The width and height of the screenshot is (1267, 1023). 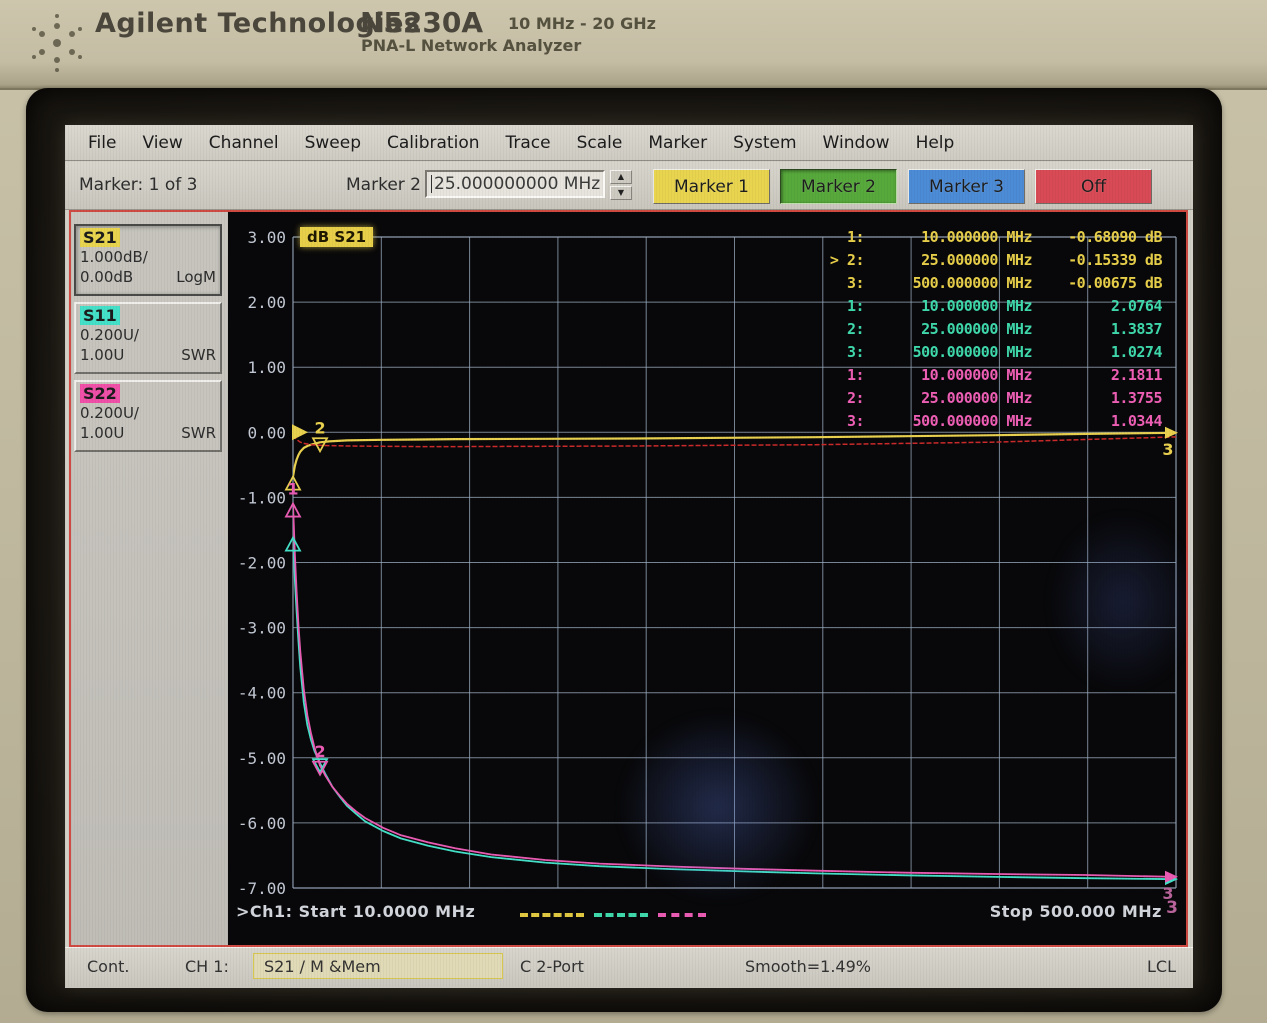 What do you see at coordinates (552, 966) in the screenshot?
I see `calibration-status: C 2-Port` at bounding box center [552, 966].